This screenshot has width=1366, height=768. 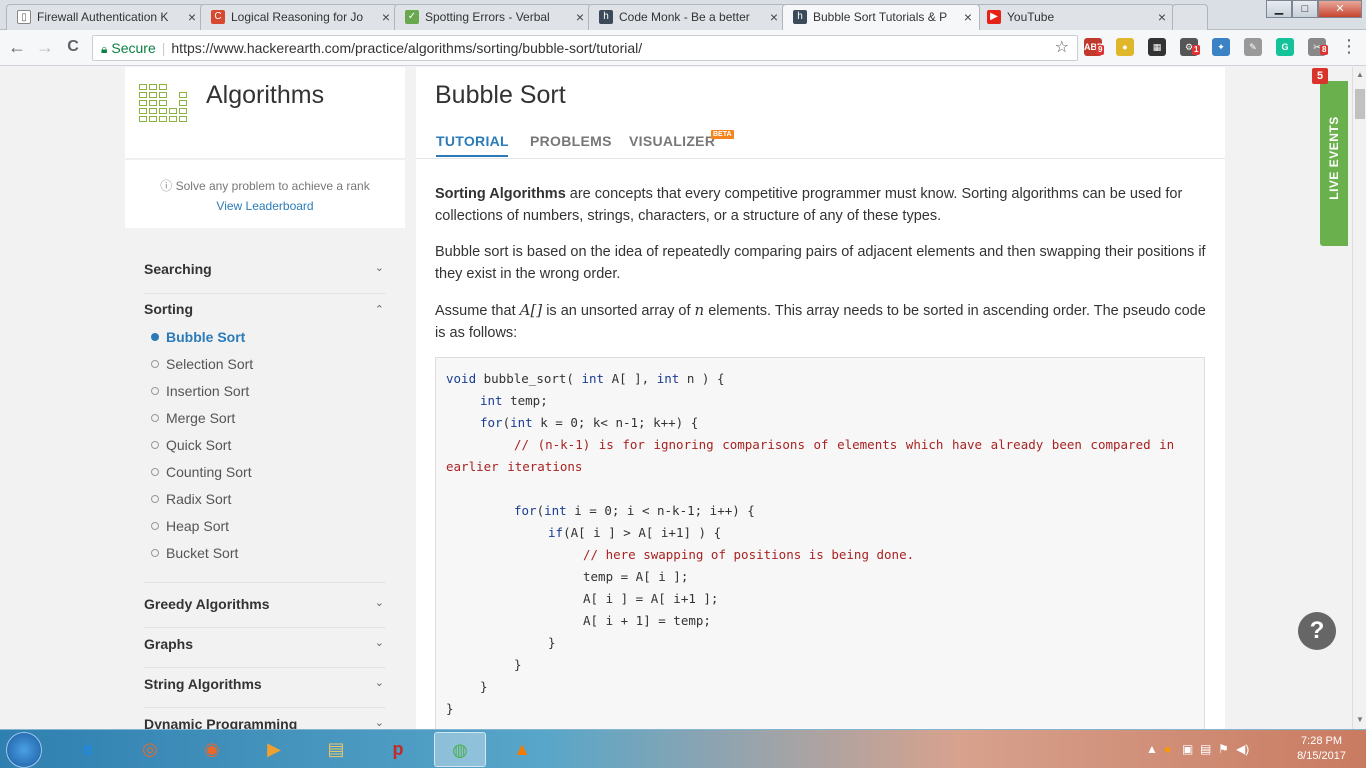 I want to click on browser-tab-active: h Bubble Sort Tutorials & P ×, so click(x=881, y=17).